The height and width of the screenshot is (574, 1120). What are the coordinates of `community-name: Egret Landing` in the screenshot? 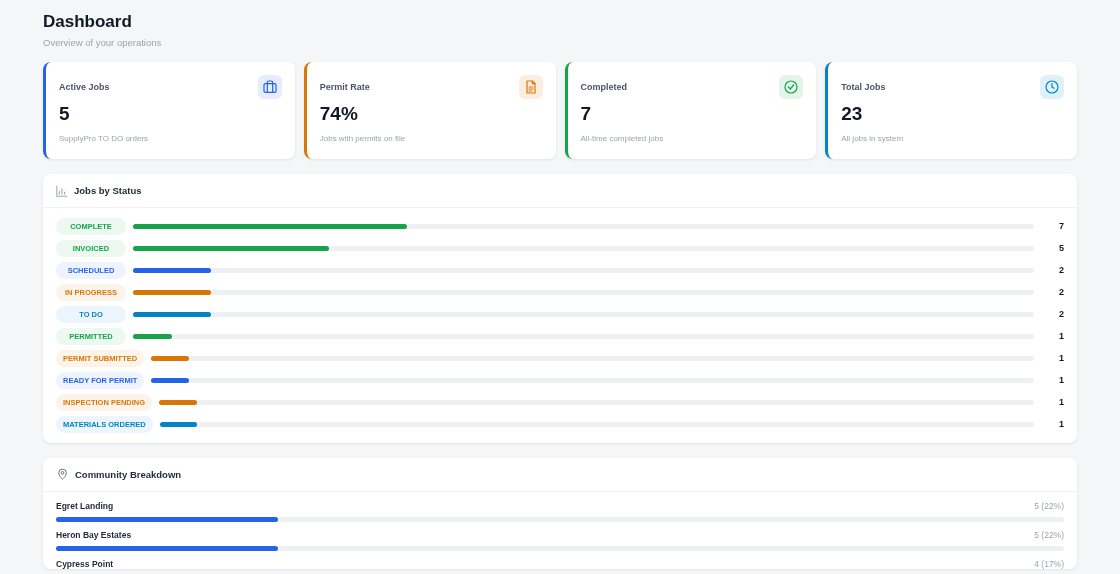 It's located at (85, 506).